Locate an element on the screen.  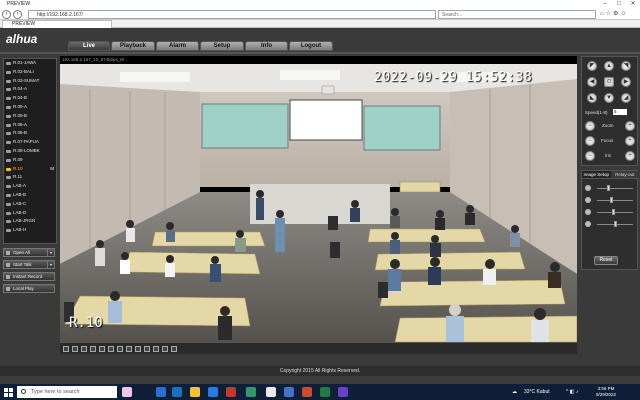
office-icon is located at coordinates (231, 392).